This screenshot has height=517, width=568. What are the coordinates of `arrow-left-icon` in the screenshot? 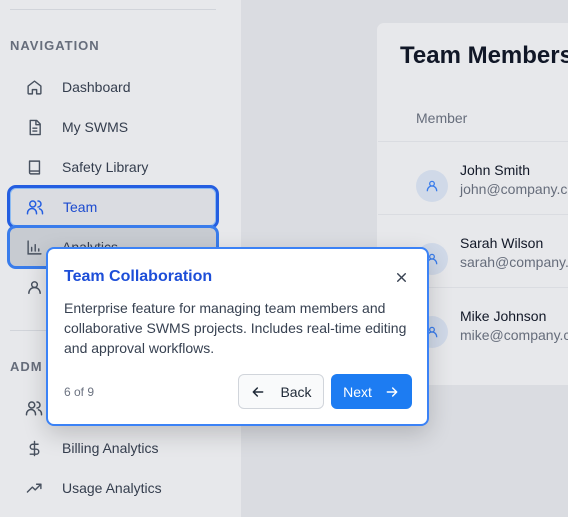 It's located at (258, 392).